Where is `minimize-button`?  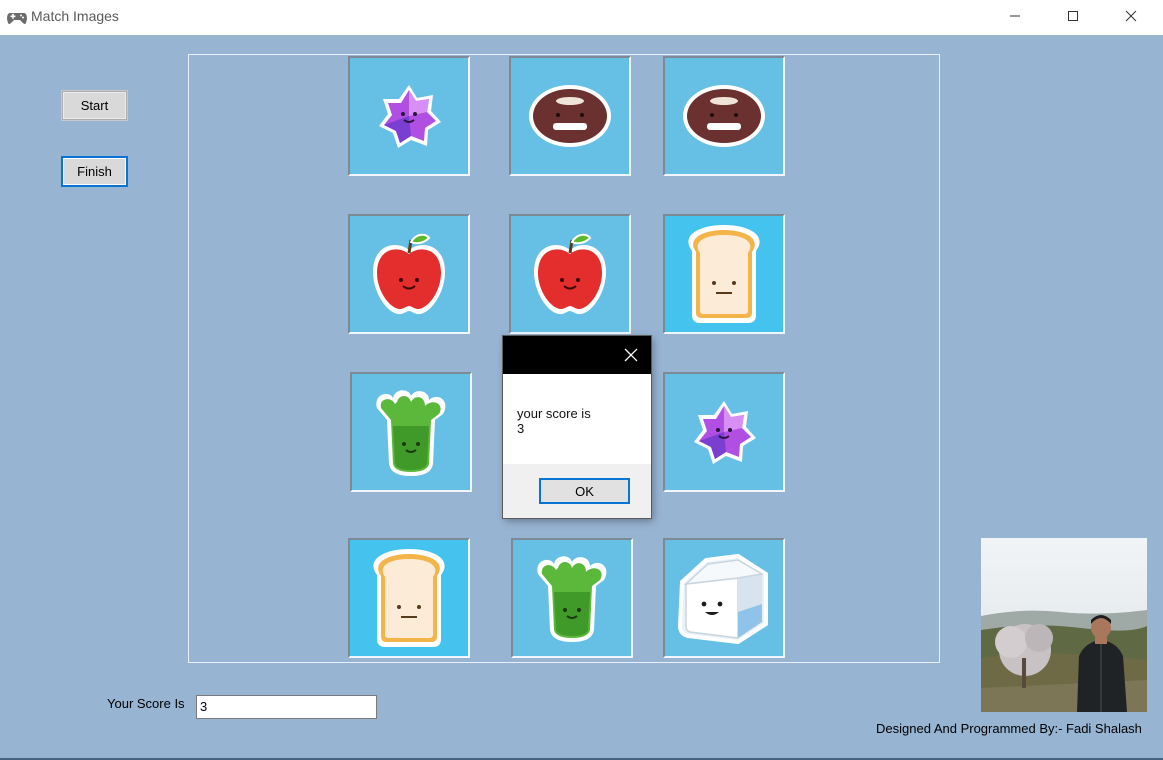
minimize-button is located at coordinates (1015, 16).